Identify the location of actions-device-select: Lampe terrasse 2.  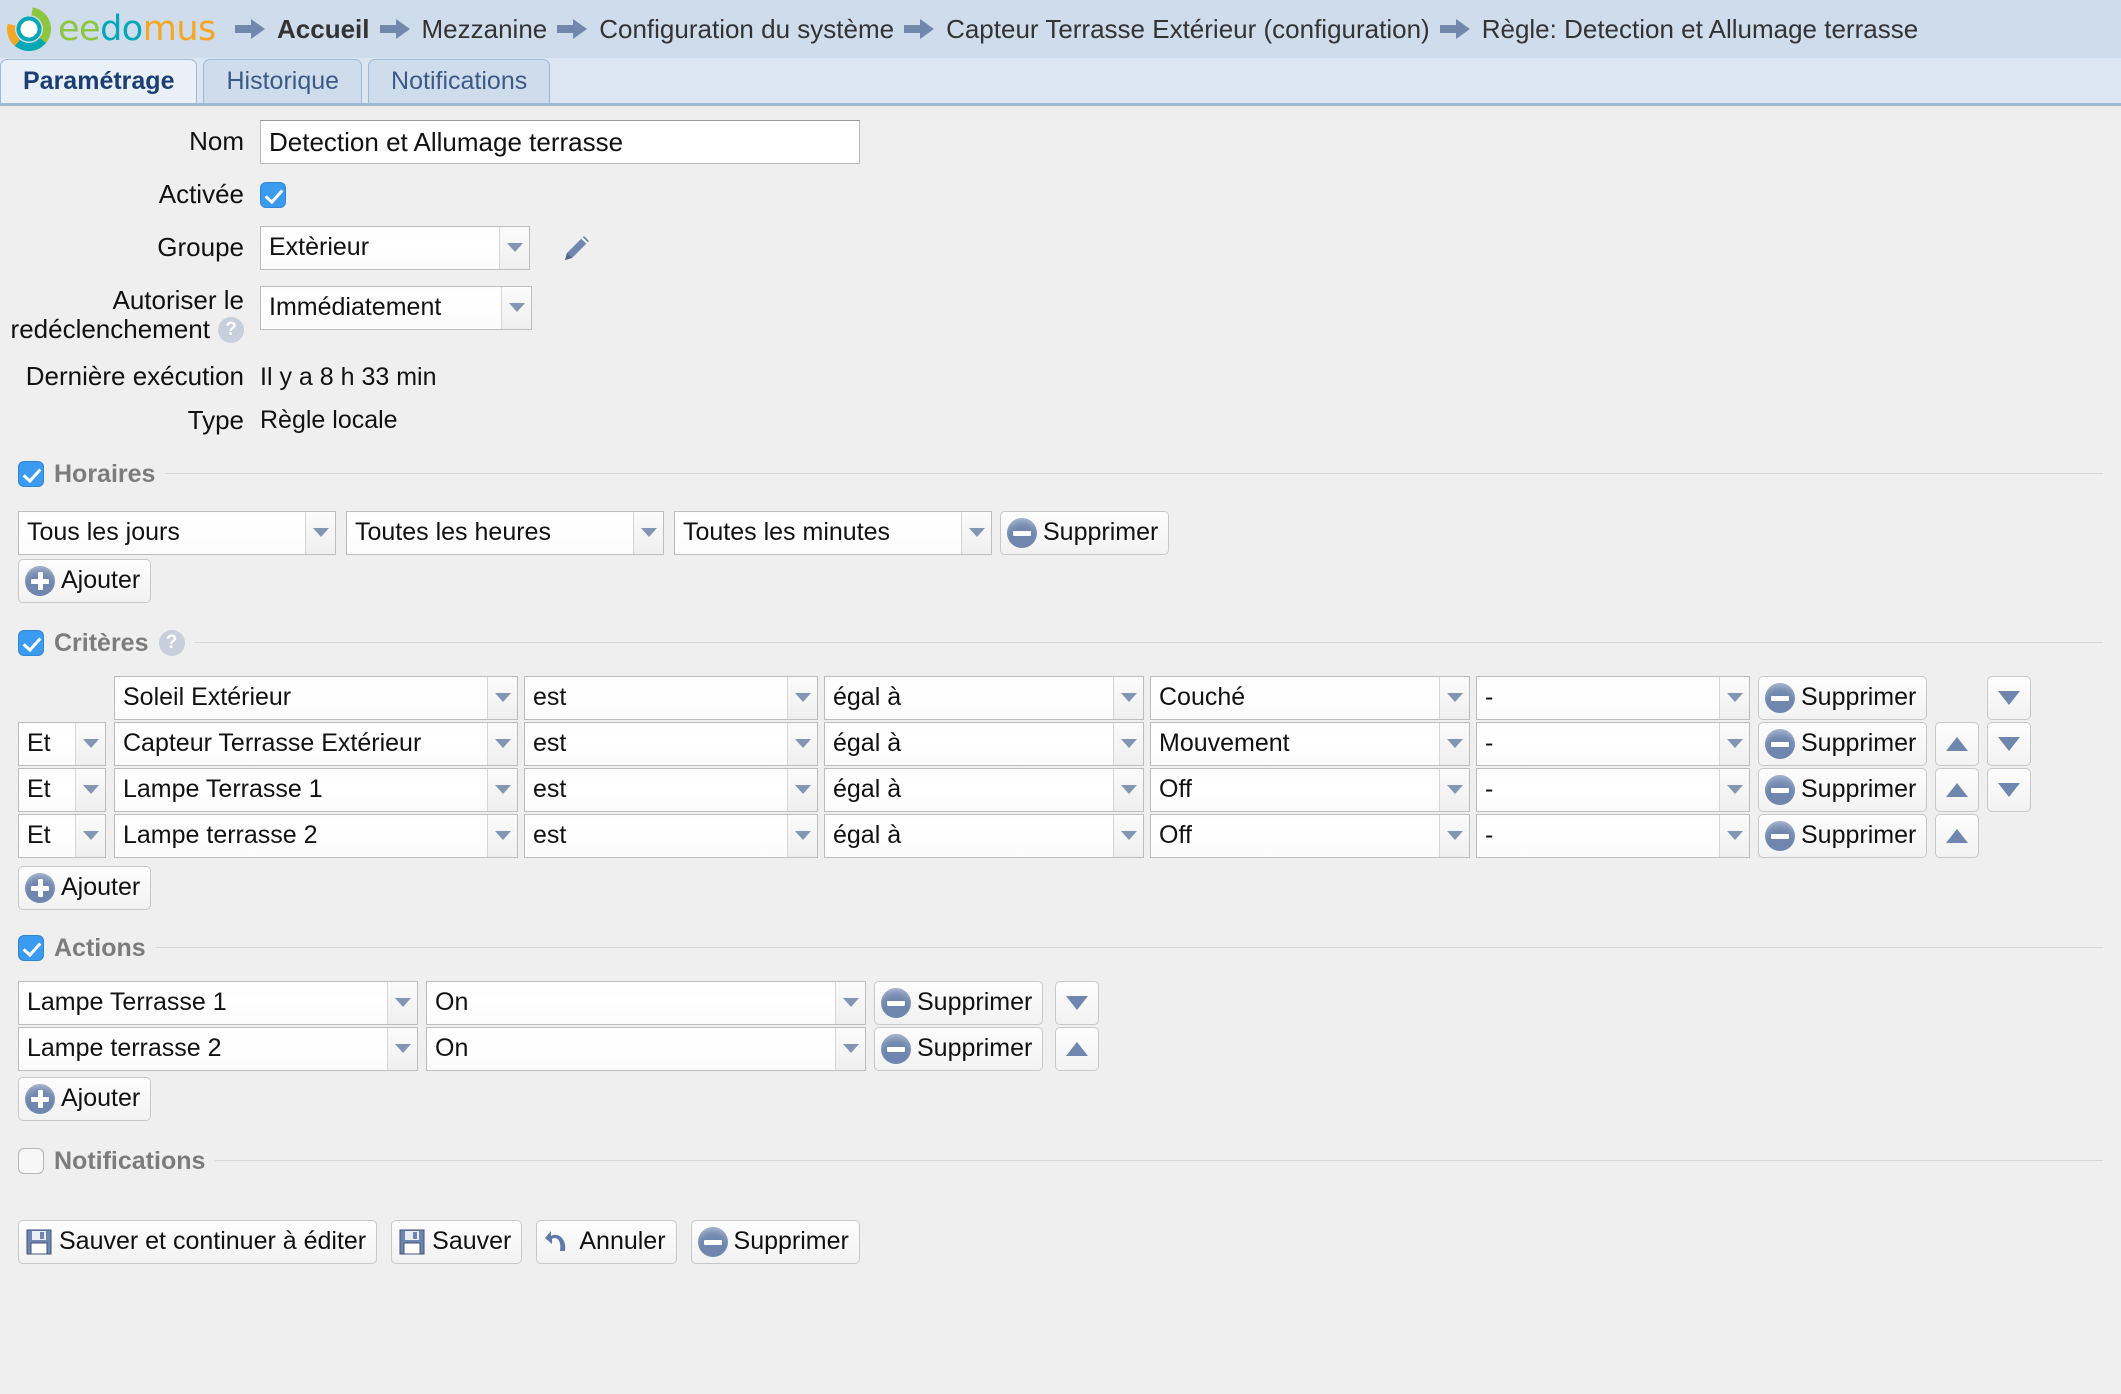
(218, 1048).